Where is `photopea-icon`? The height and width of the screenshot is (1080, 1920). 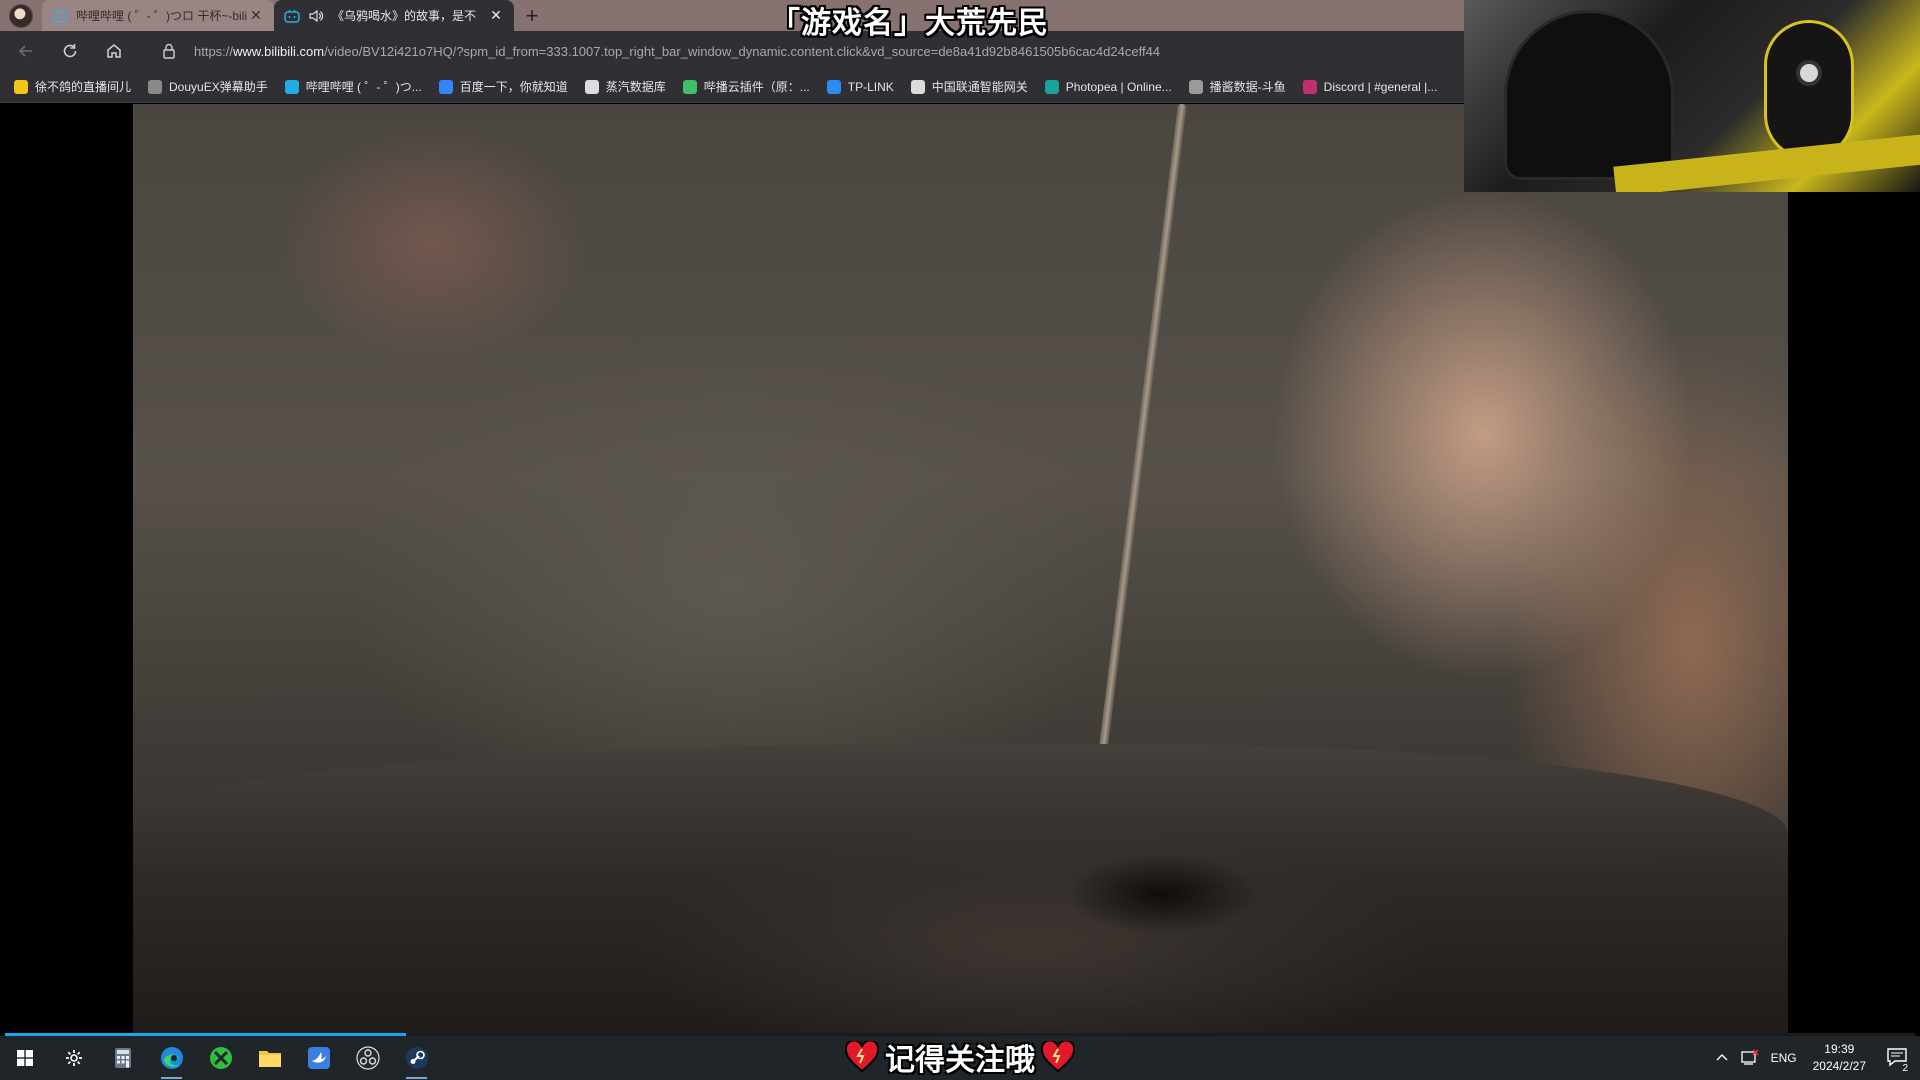
photopea-icon is located at coordinates (1051, 86).